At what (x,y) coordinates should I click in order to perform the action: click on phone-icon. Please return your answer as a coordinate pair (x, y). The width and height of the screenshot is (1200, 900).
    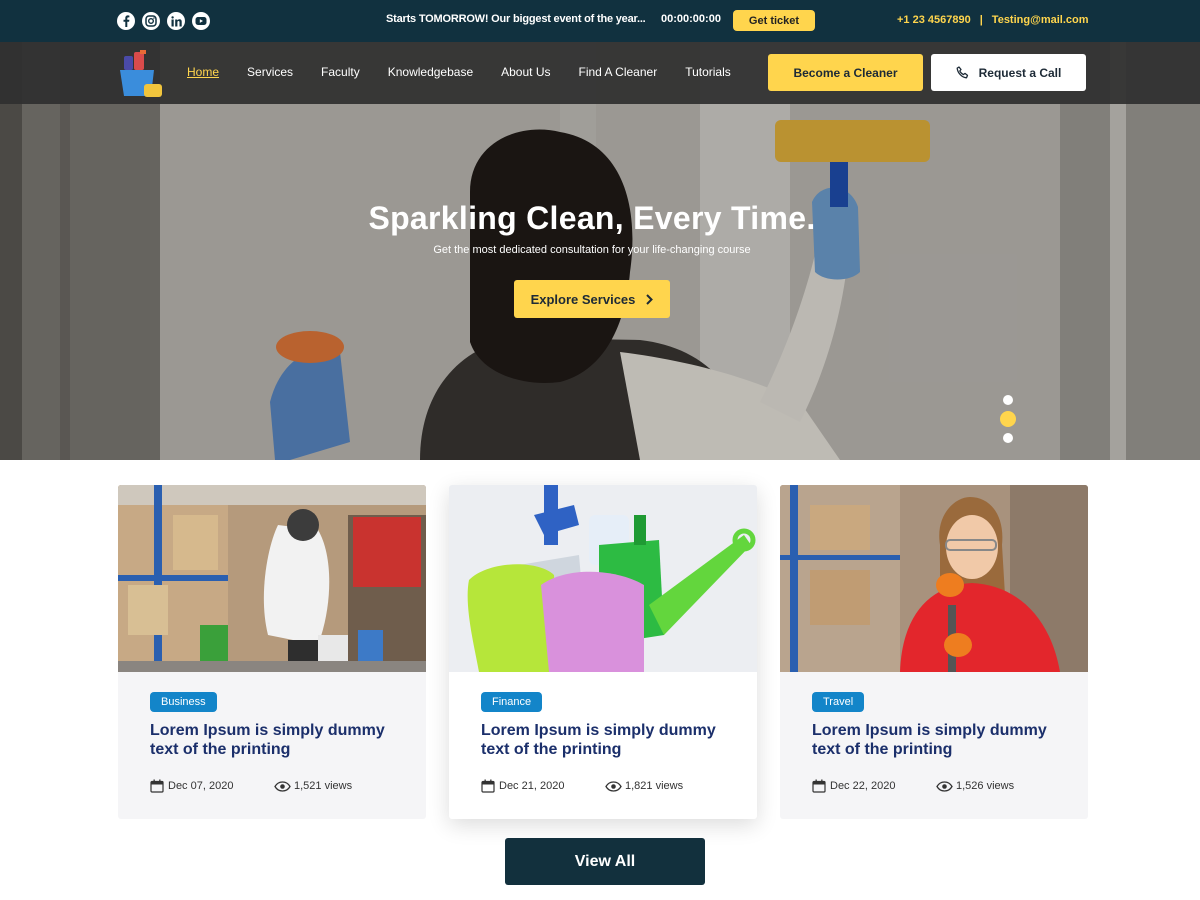
    Looking at the image, I should click on (962, 72).